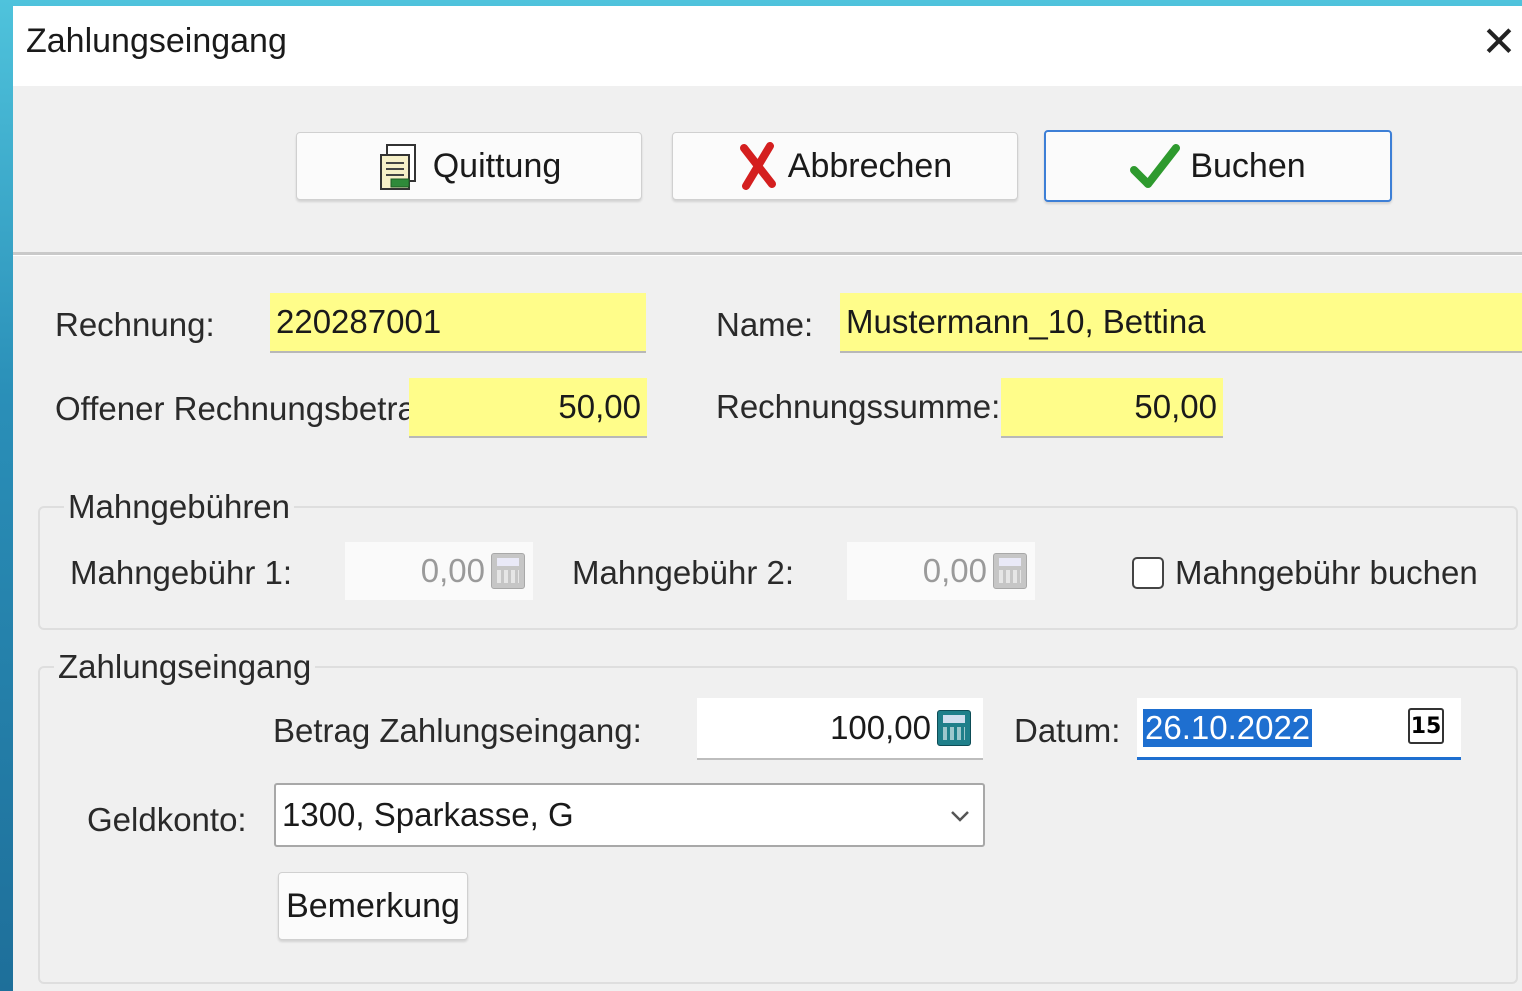 The image size is (1522, 991). I want to click on account-value: 1300, Sparkasse, G, so click(428, 814).